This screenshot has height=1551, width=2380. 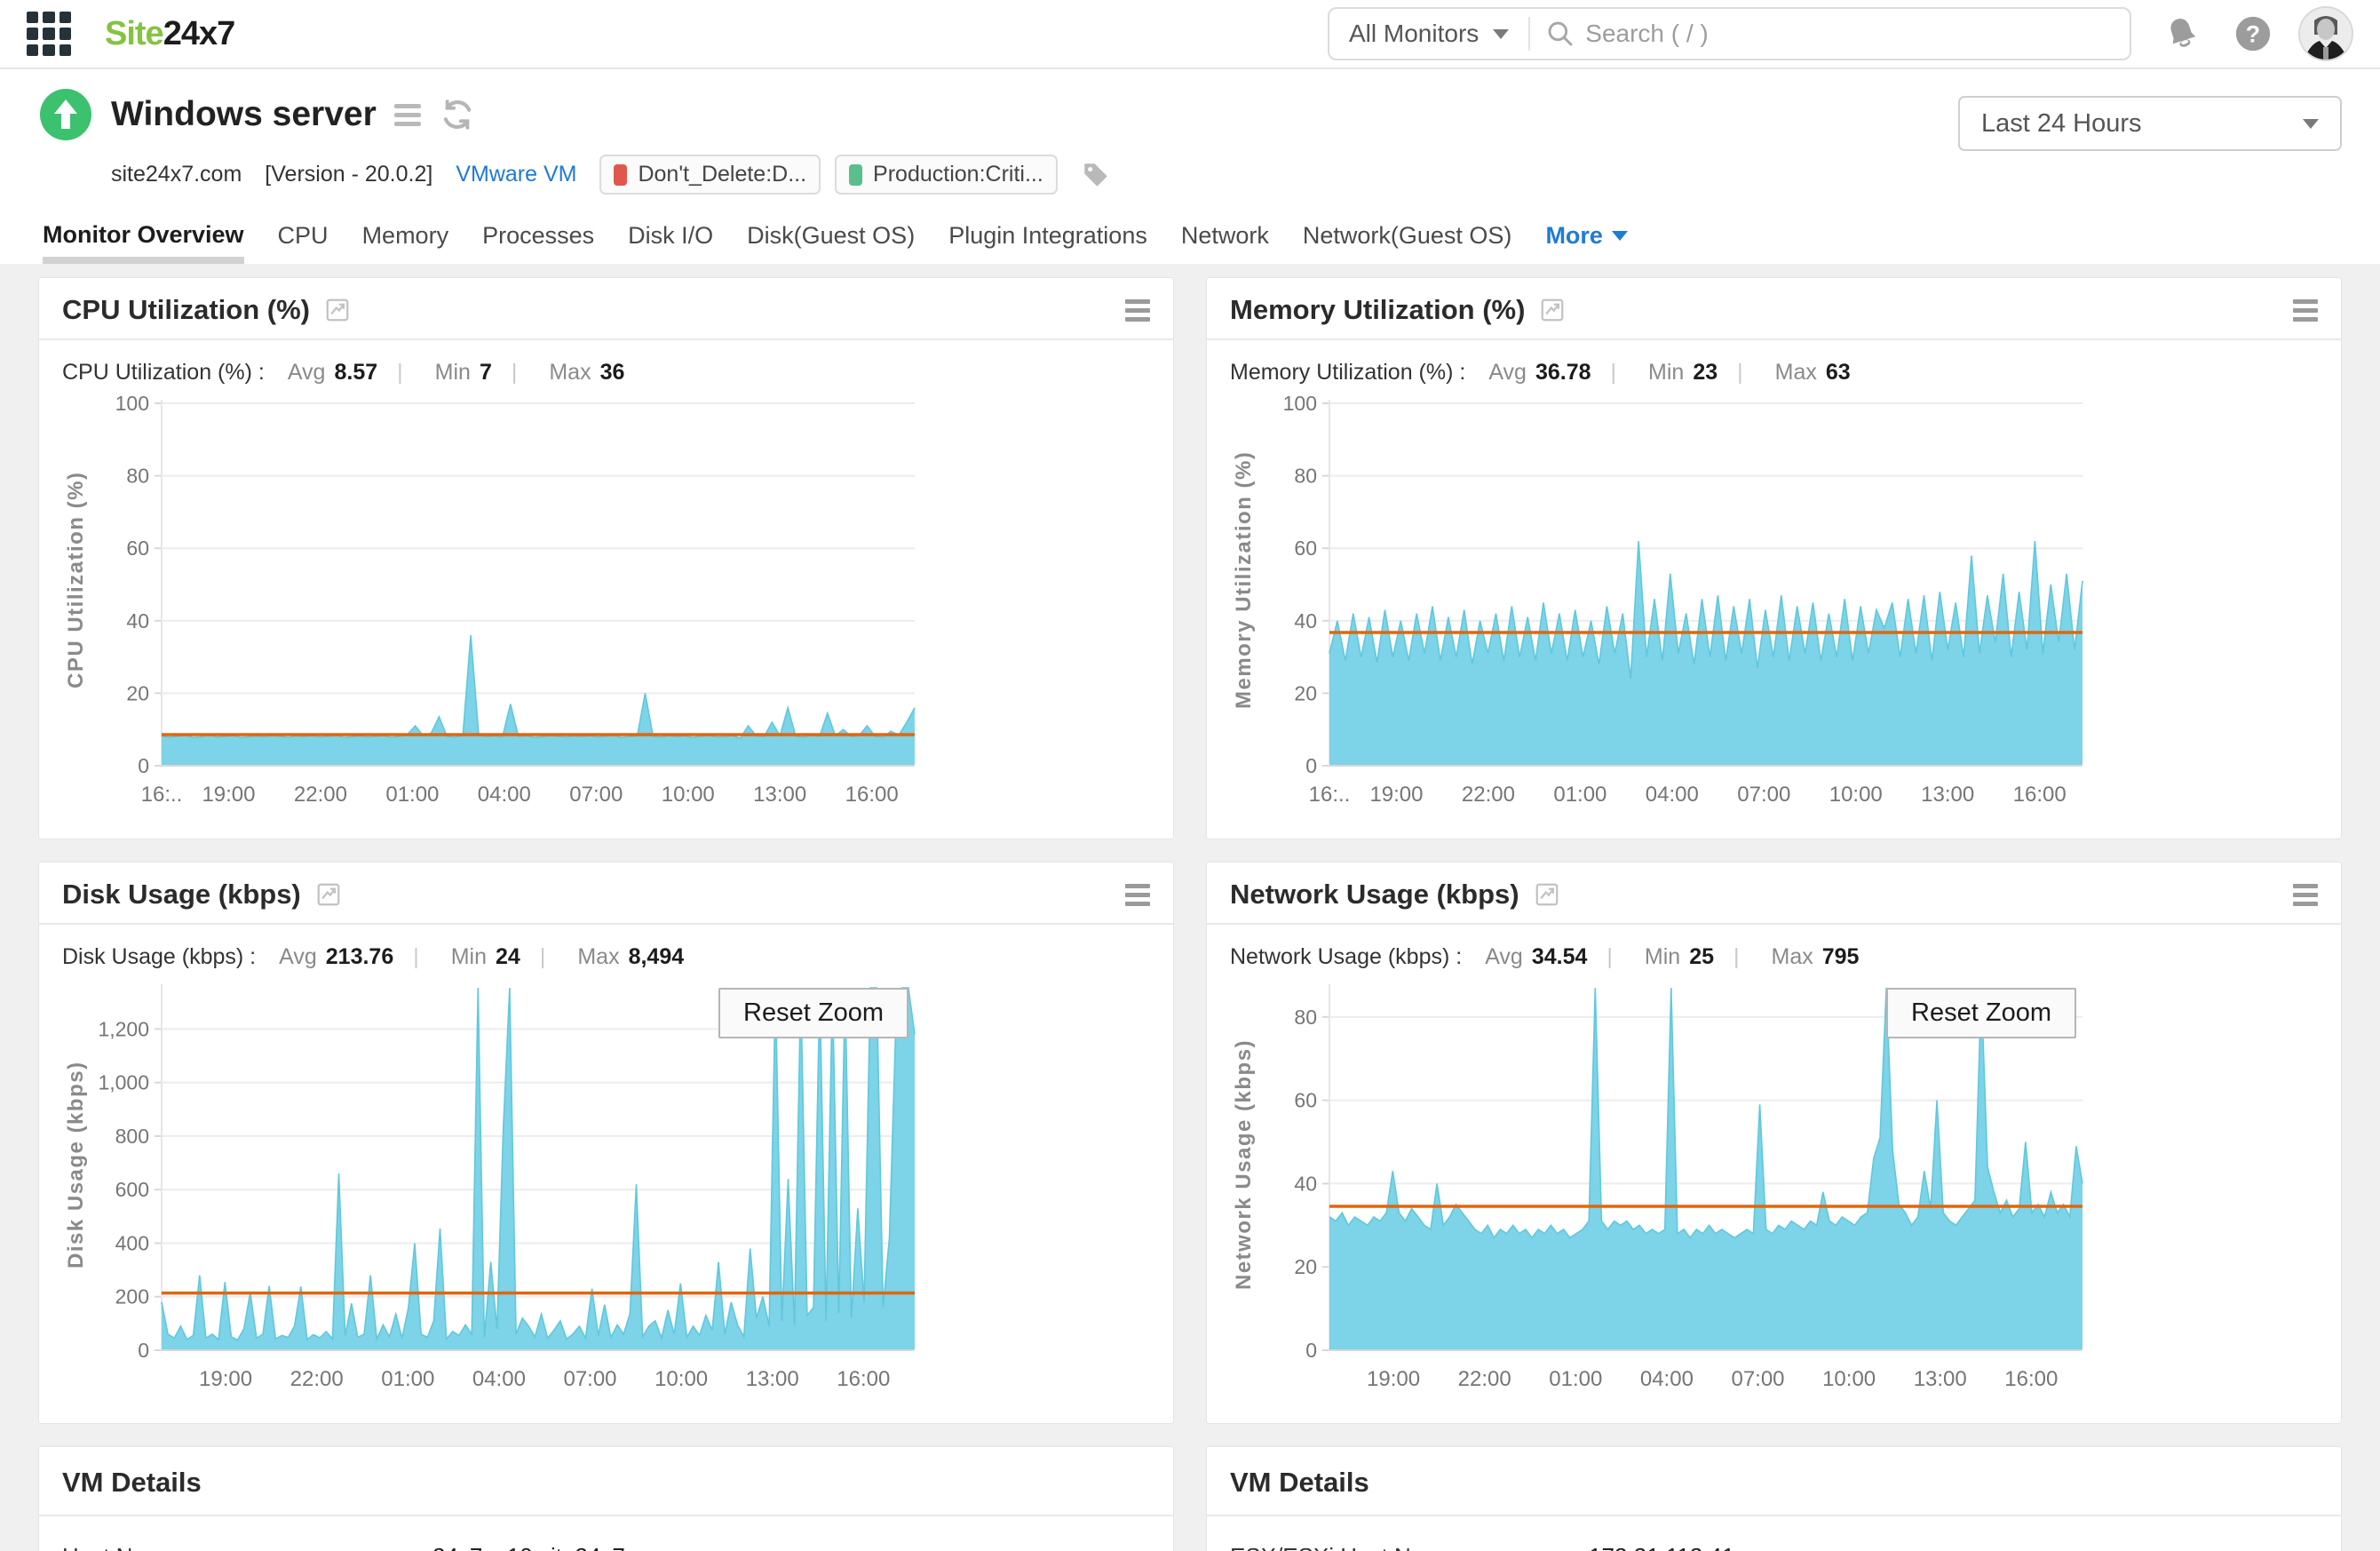 I want to click on tab-more: More, so click(x=1586, y=243).